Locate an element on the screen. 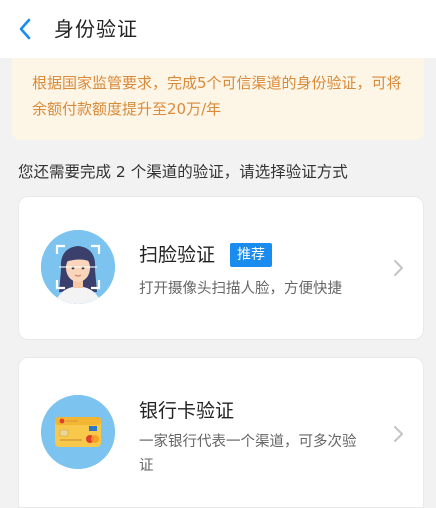 This screenshot has width=436, height=508. chevron-left-icon is located at coordinates (25, 29).